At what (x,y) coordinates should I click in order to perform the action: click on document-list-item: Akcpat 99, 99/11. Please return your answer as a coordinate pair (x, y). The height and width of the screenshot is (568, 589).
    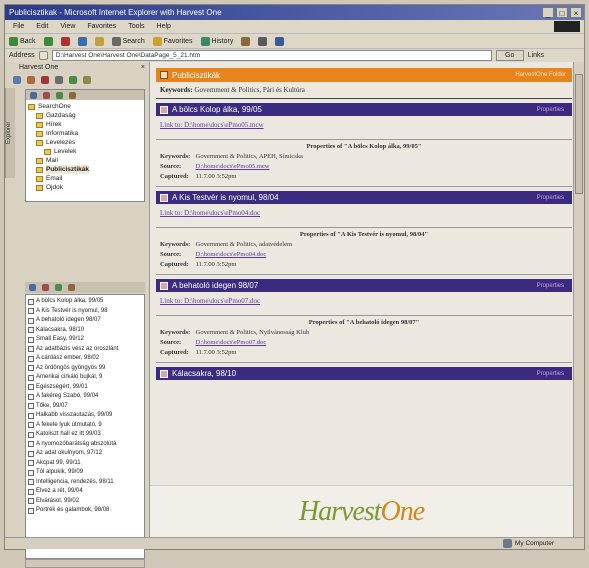
    Looking at the image, I should click on (85, 464).